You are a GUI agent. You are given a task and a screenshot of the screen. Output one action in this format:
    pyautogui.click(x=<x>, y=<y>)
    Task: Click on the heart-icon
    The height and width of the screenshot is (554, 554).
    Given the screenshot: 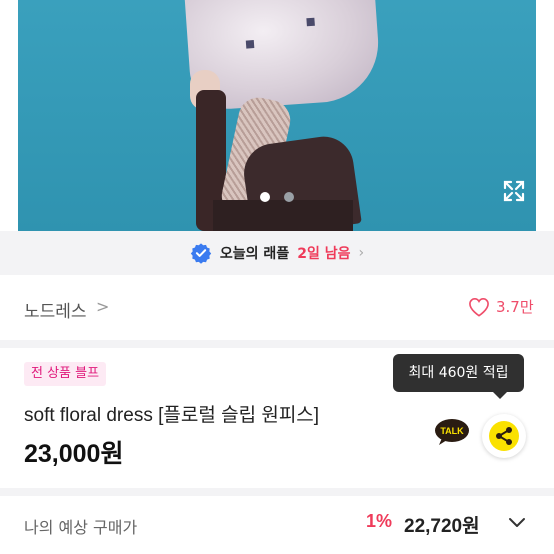 What is the action you would take?
    pyautogui.click(x=479, y=307)
    